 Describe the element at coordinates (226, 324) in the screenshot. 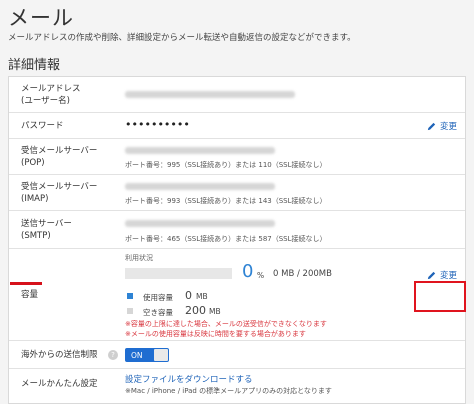

I see `capacity-warning-limit: ※容量の上限に達した場合、メールの送受信ができなくなります` at that location.